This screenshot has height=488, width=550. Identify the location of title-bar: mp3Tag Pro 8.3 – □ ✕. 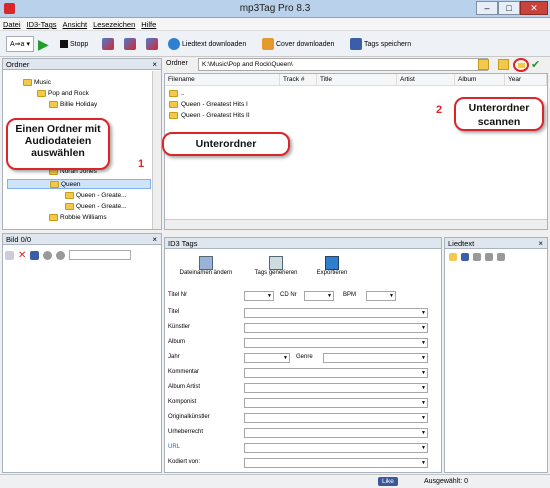
(275, 9).